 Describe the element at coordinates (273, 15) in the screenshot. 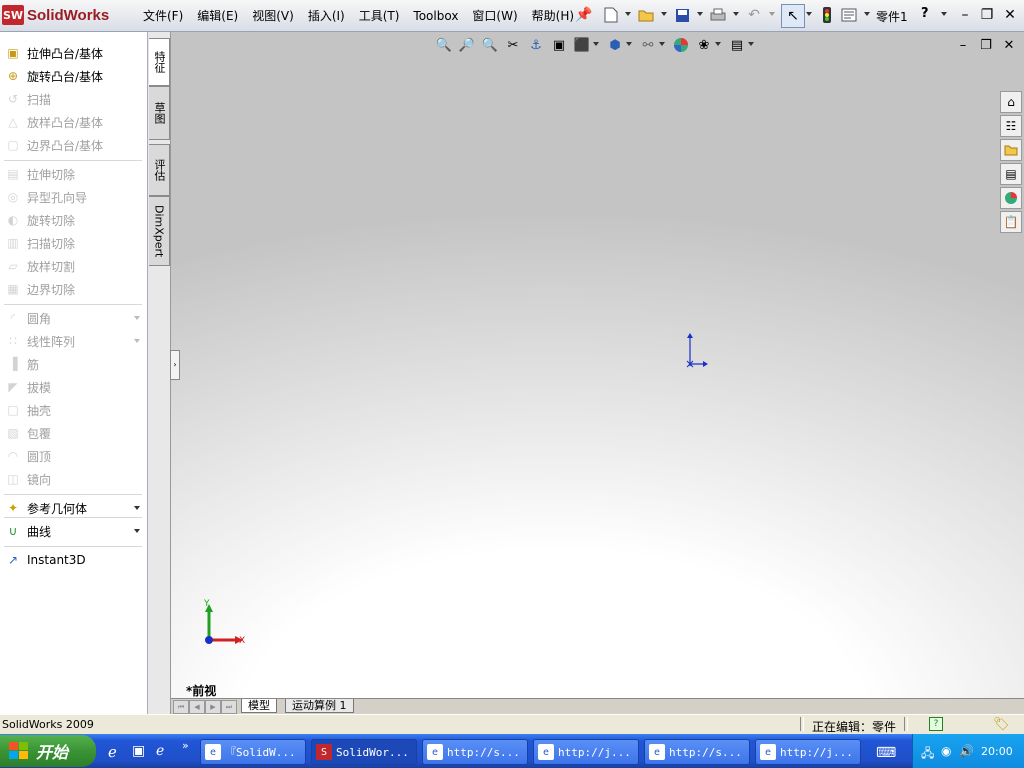

I see `menu-view: 视图(V)` at that location.